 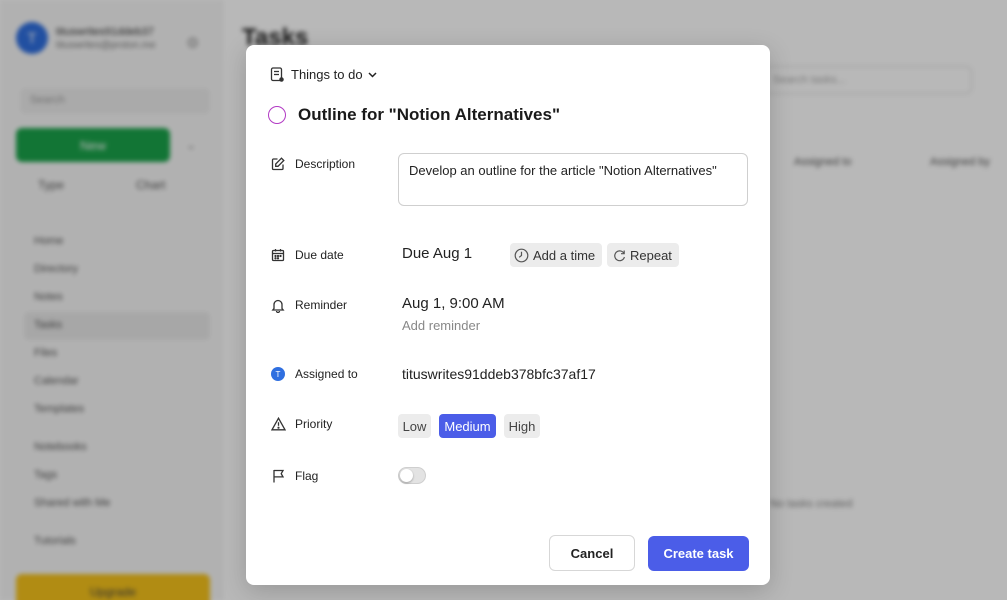 I want to click on list-name: Things to do, so click(x=327, y=74).